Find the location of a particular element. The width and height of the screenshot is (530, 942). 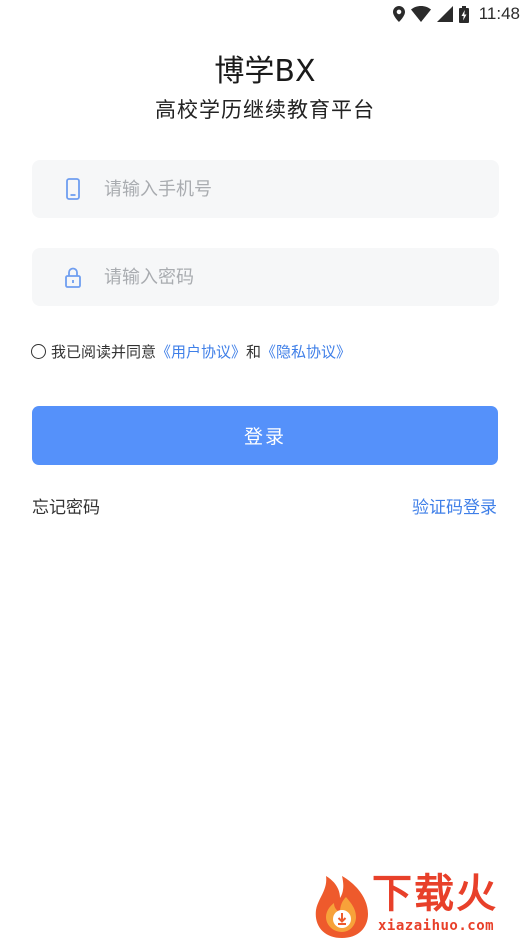

watermark: 下载火 xiazaihuo.com is located at coordinates (419, 905).